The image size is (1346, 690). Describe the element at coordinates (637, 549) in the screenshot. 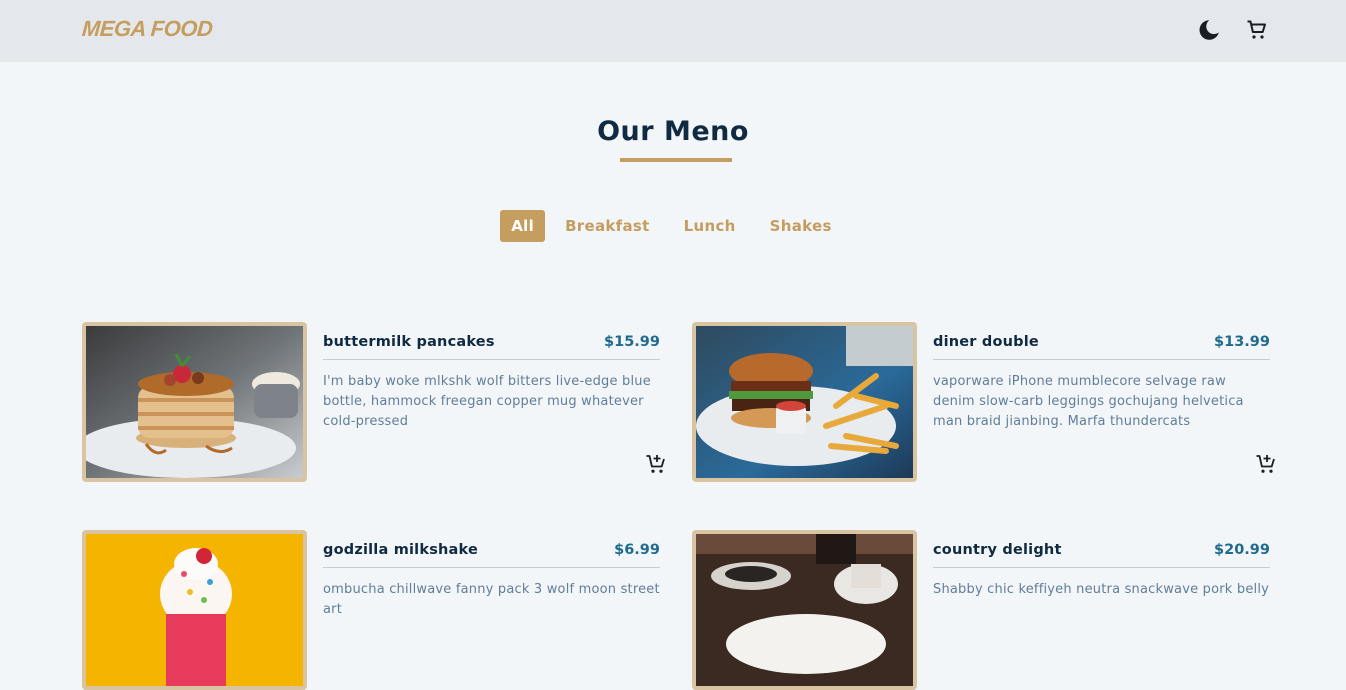

I see `item-price: $6.99` at that location.